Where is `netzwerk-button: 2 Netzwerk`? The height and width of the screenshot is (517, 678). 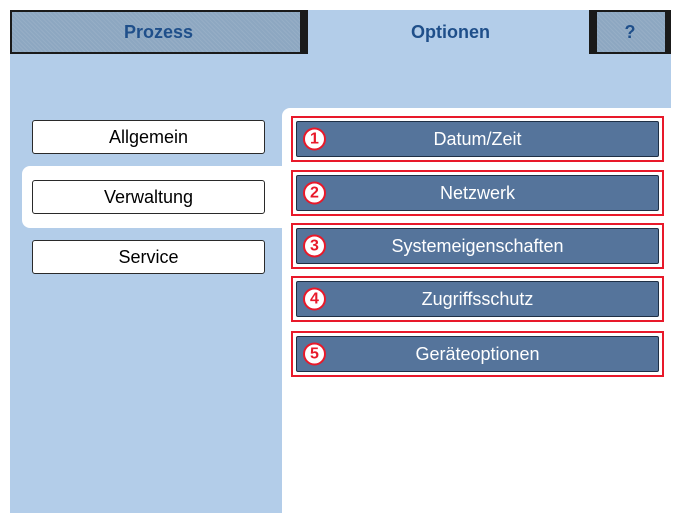 netzwerk-button: 2 Netzwerk is located at coordinates (477, 193).